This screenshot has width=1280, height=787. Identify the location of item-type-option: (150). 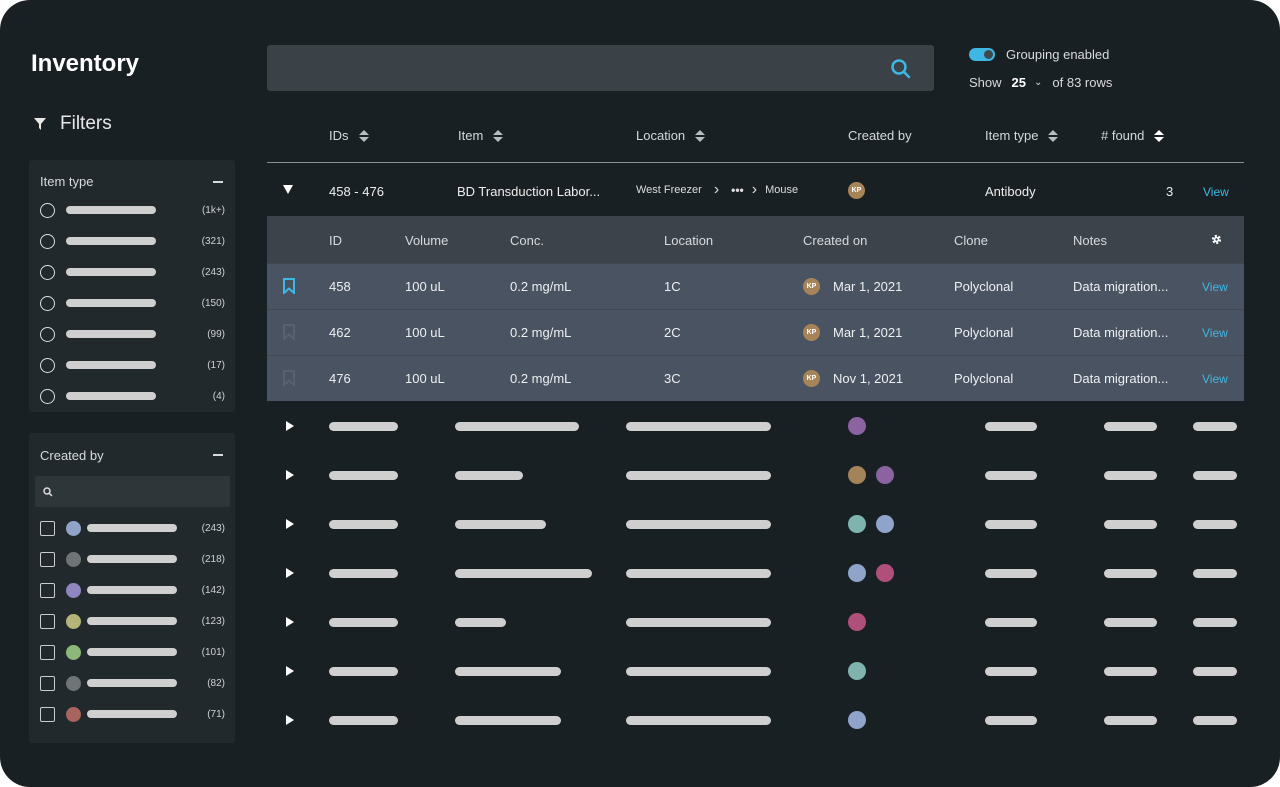
(132, 303).